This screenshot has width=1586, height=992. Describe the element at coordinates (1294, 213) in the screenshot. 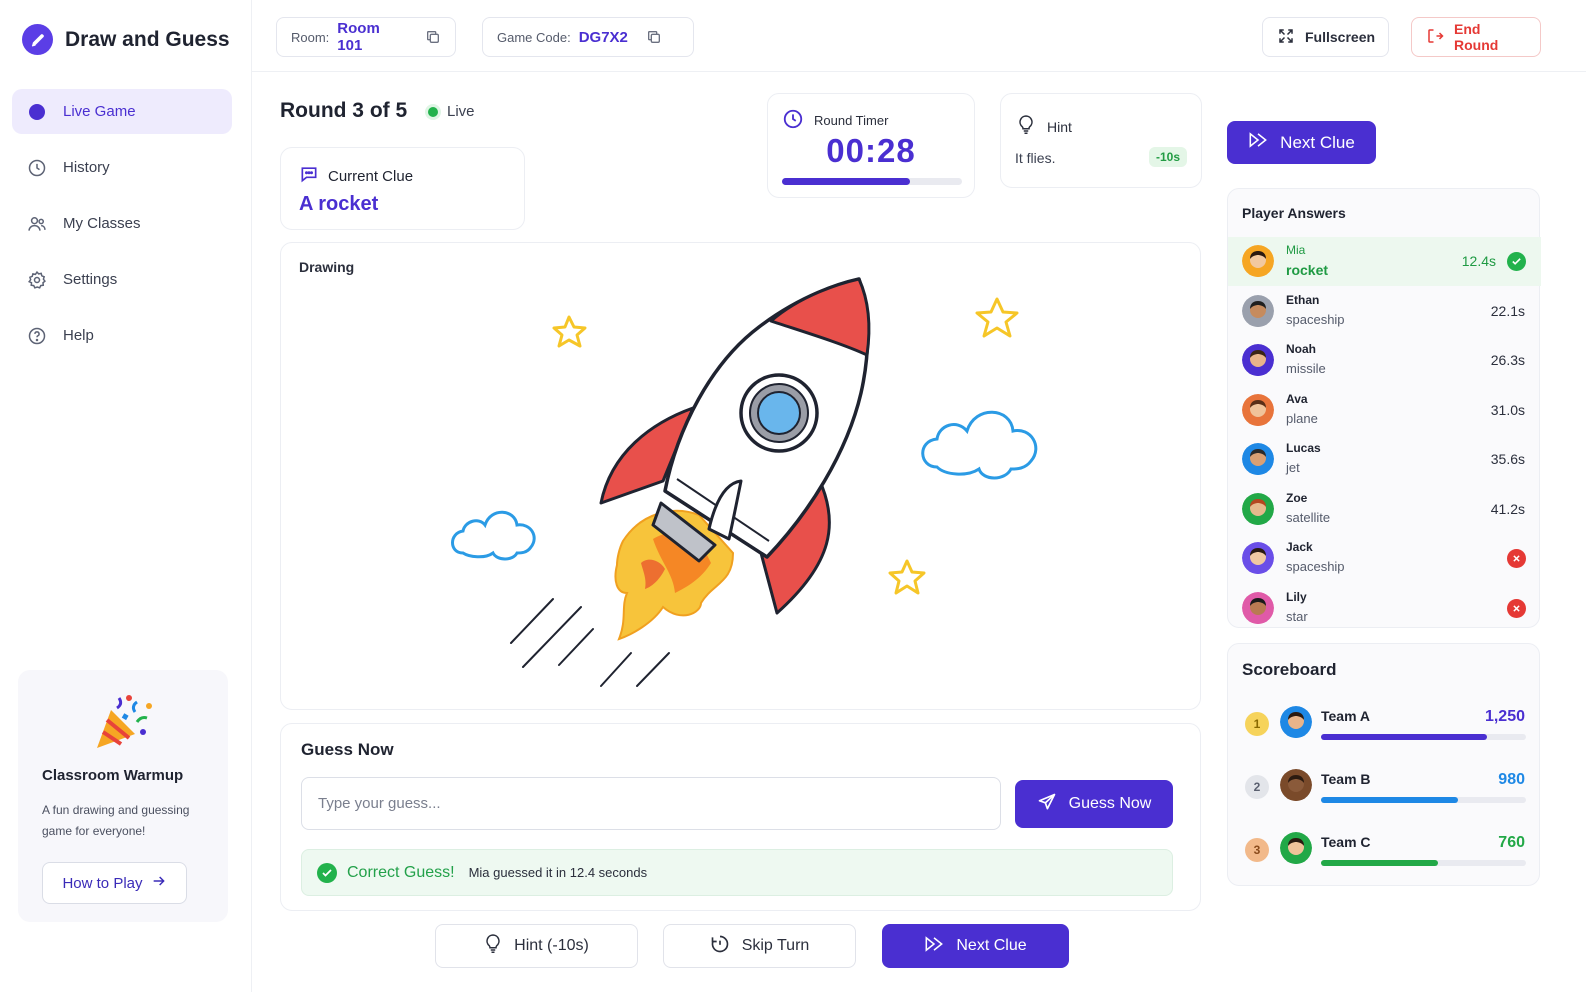

I see `player-answers-title: Player Answers` at that location.